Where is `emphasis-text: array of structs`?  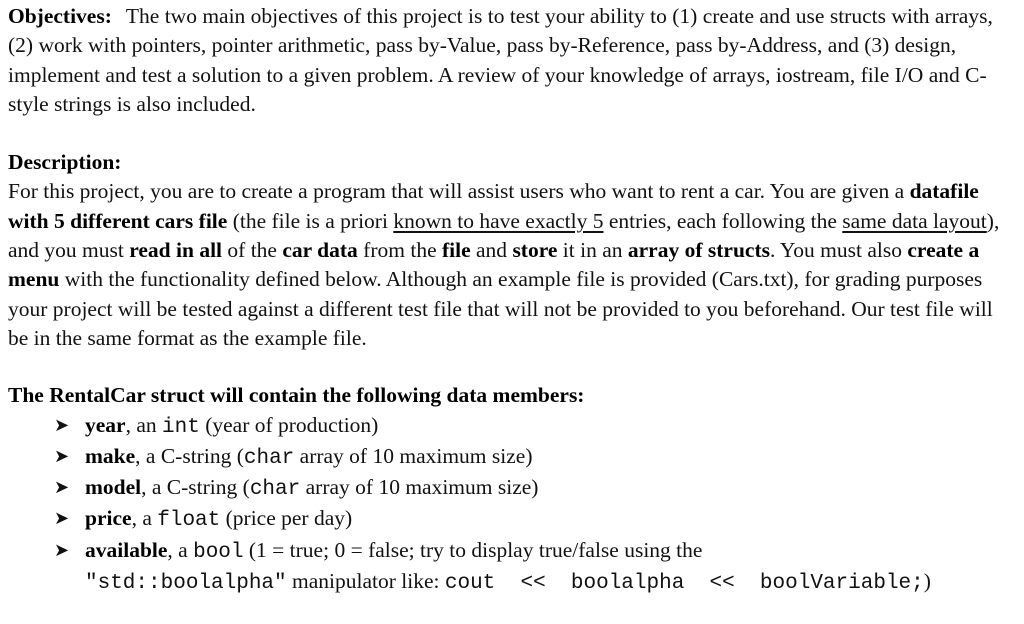
emphasis-text: array of structs is located at coordinates (698, 250).